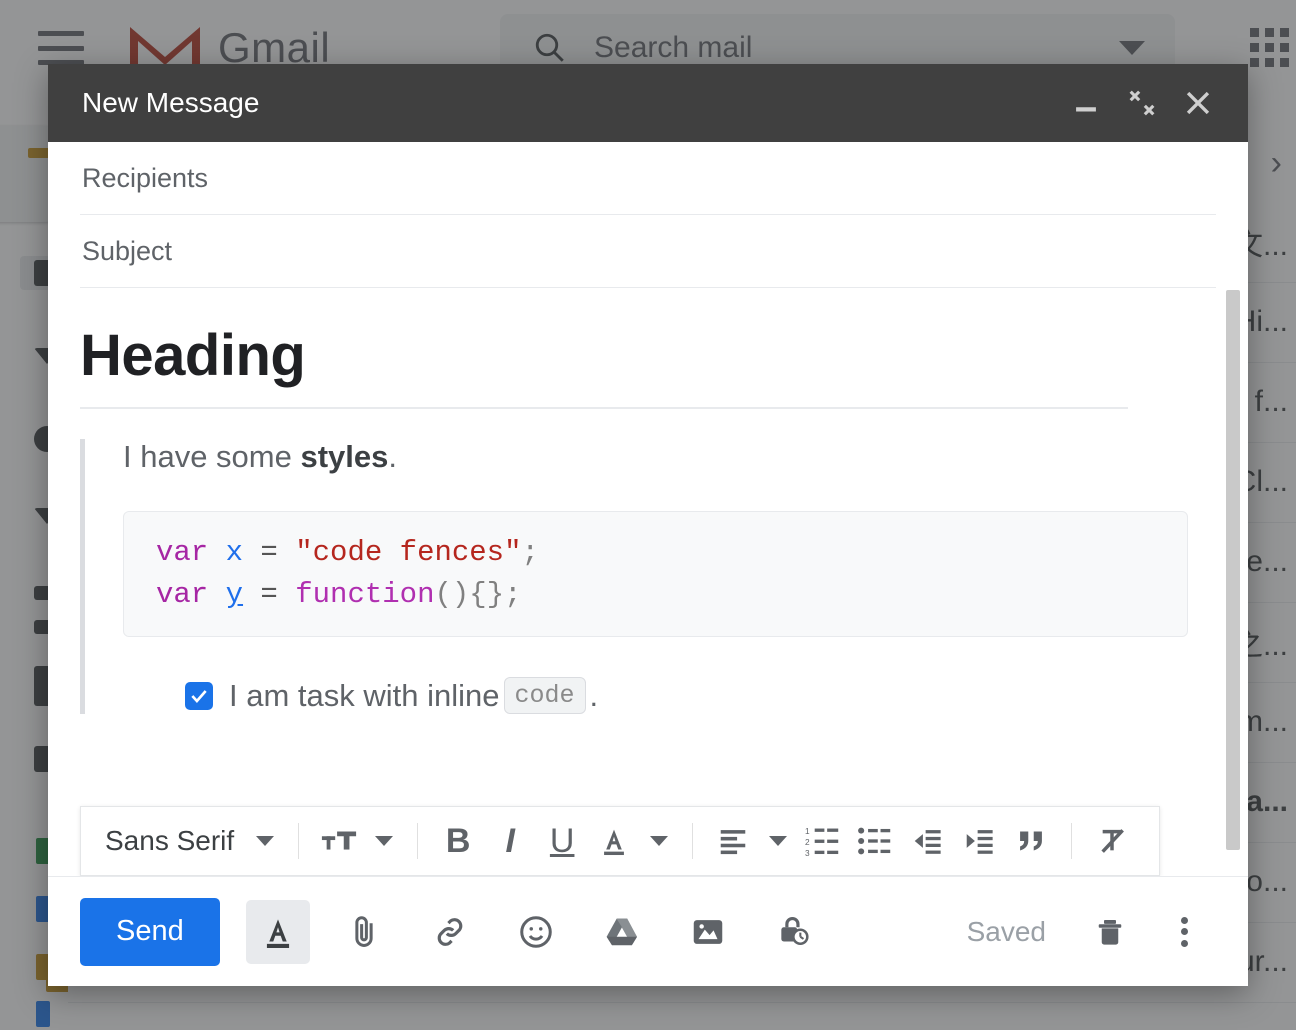 The width and height of the screenshot is (1296, 1030). I want to click on font-size-button, so click(339, 841).